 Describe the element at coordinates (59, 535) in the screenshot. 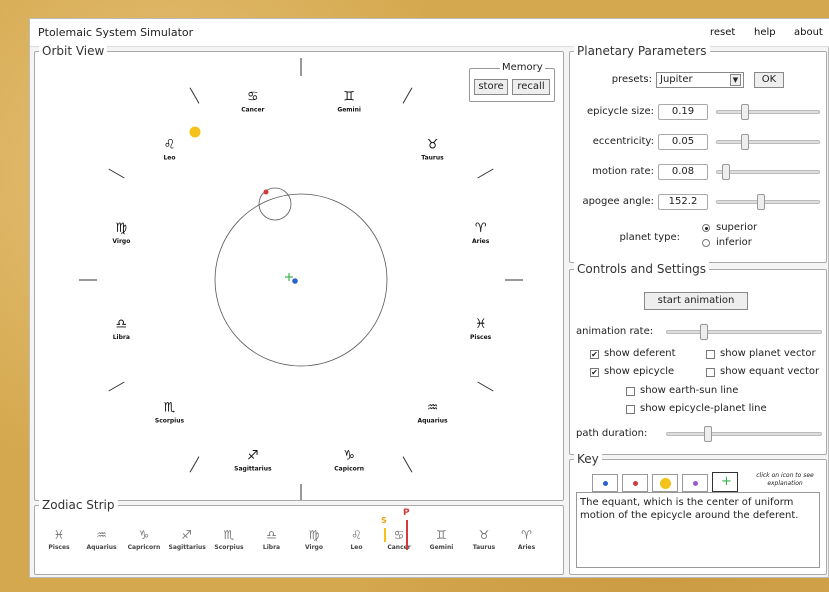

I see `strip-sign-glyph: ♓` at that location.